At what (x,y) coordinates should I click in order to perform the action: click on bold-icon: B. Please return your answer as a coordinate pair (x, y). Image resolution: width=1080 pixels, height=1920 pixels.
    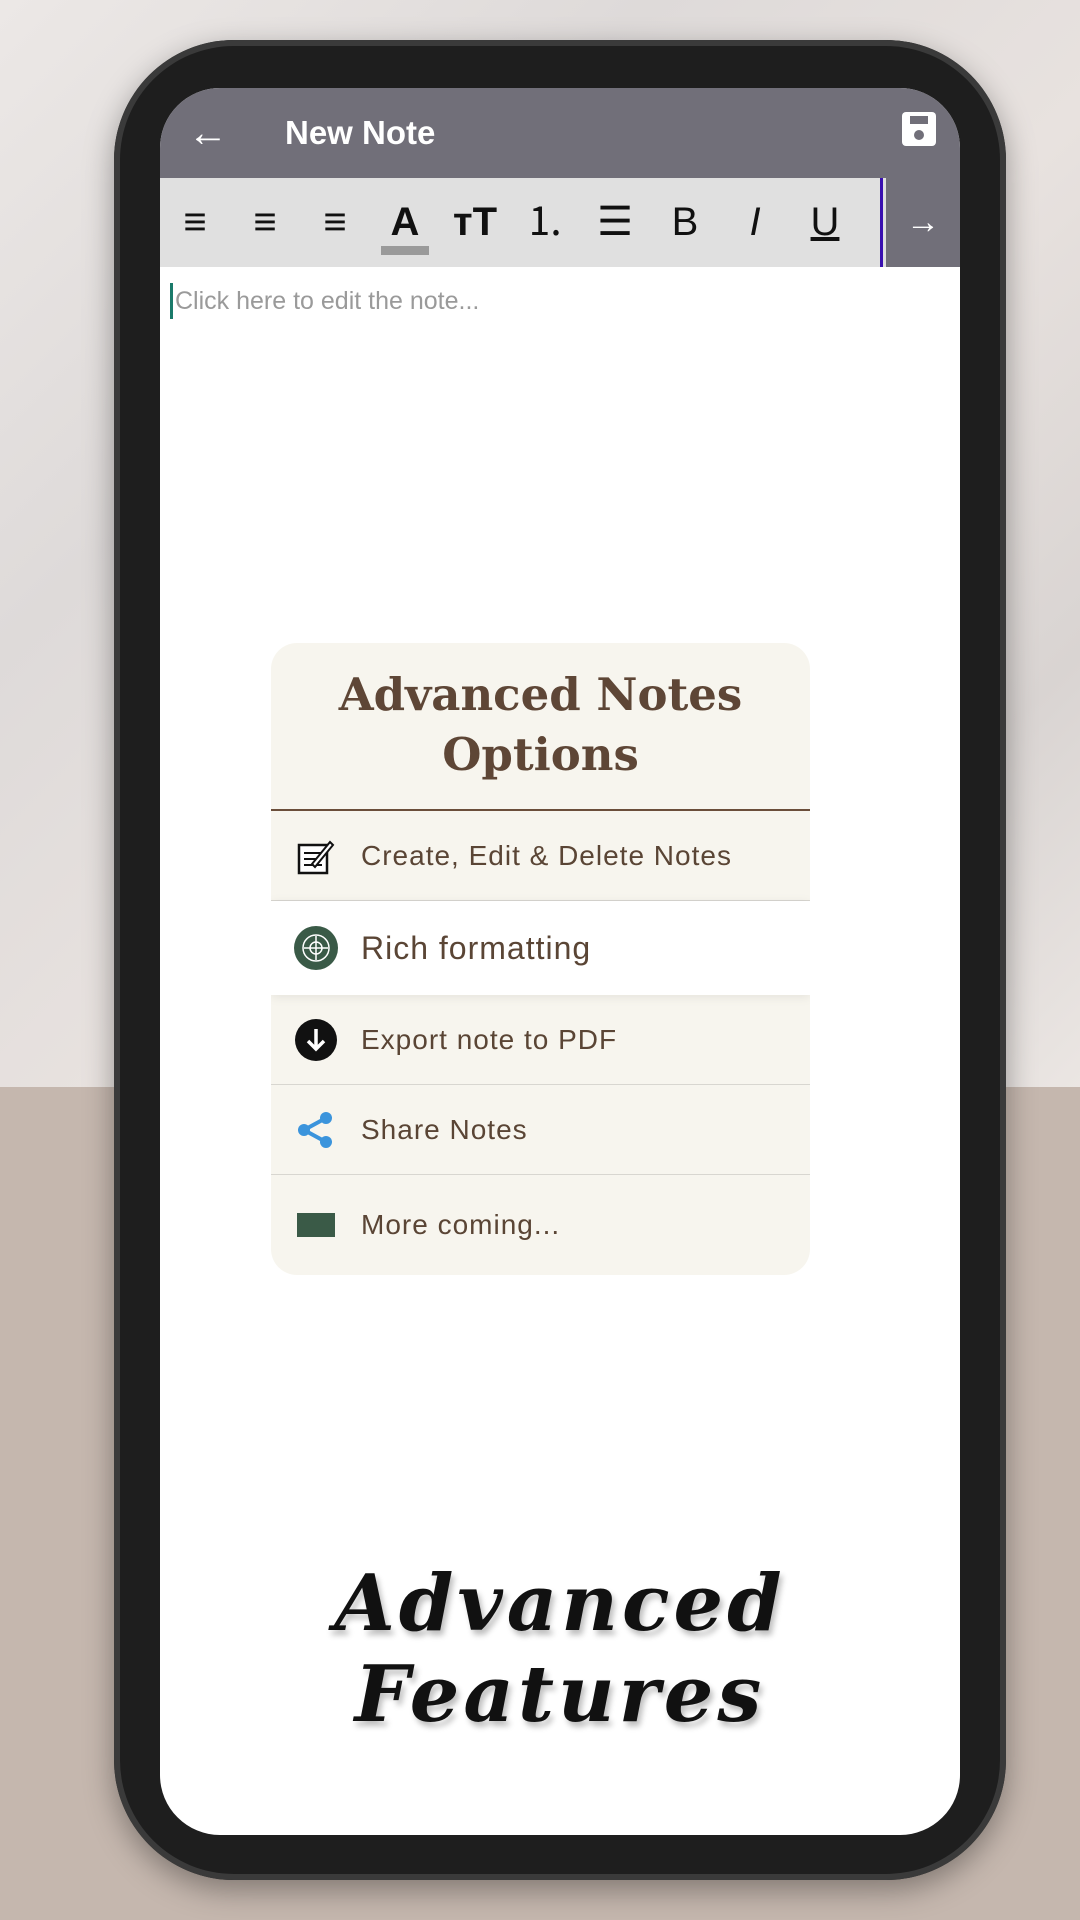
    Looking at the image, I should click on (685, 222).